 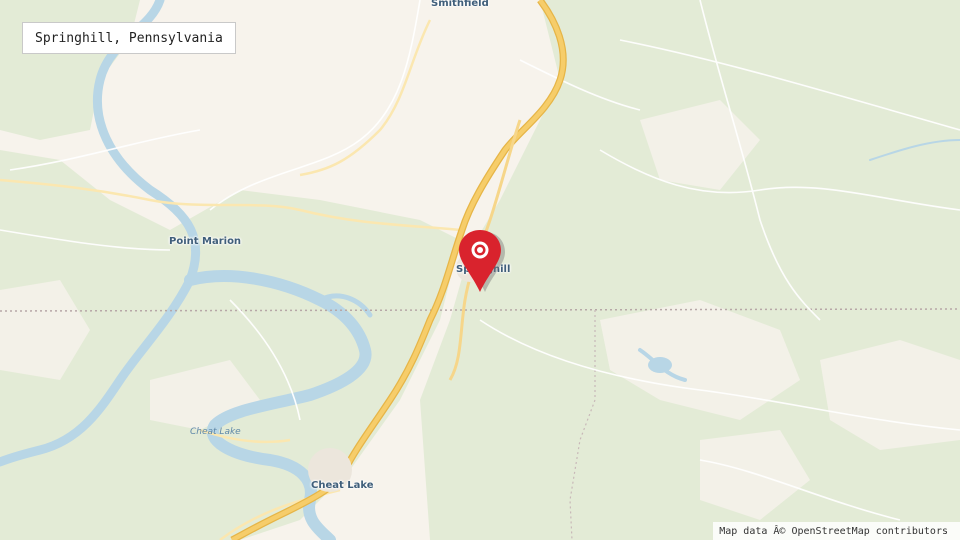 I want to click on map-pin-icon, so click(x=481, y=261).